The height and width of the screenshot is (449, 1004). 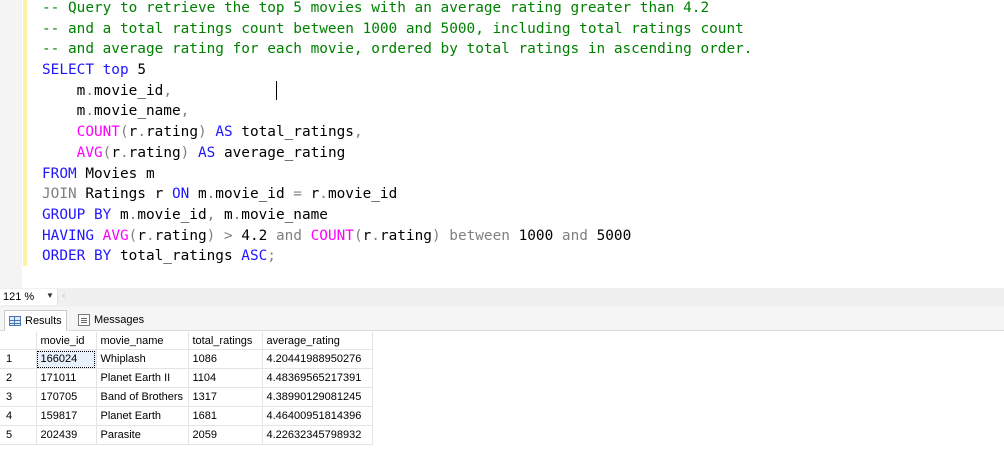 I want to click on change-tracking-bar, so click(x=25, y=133).